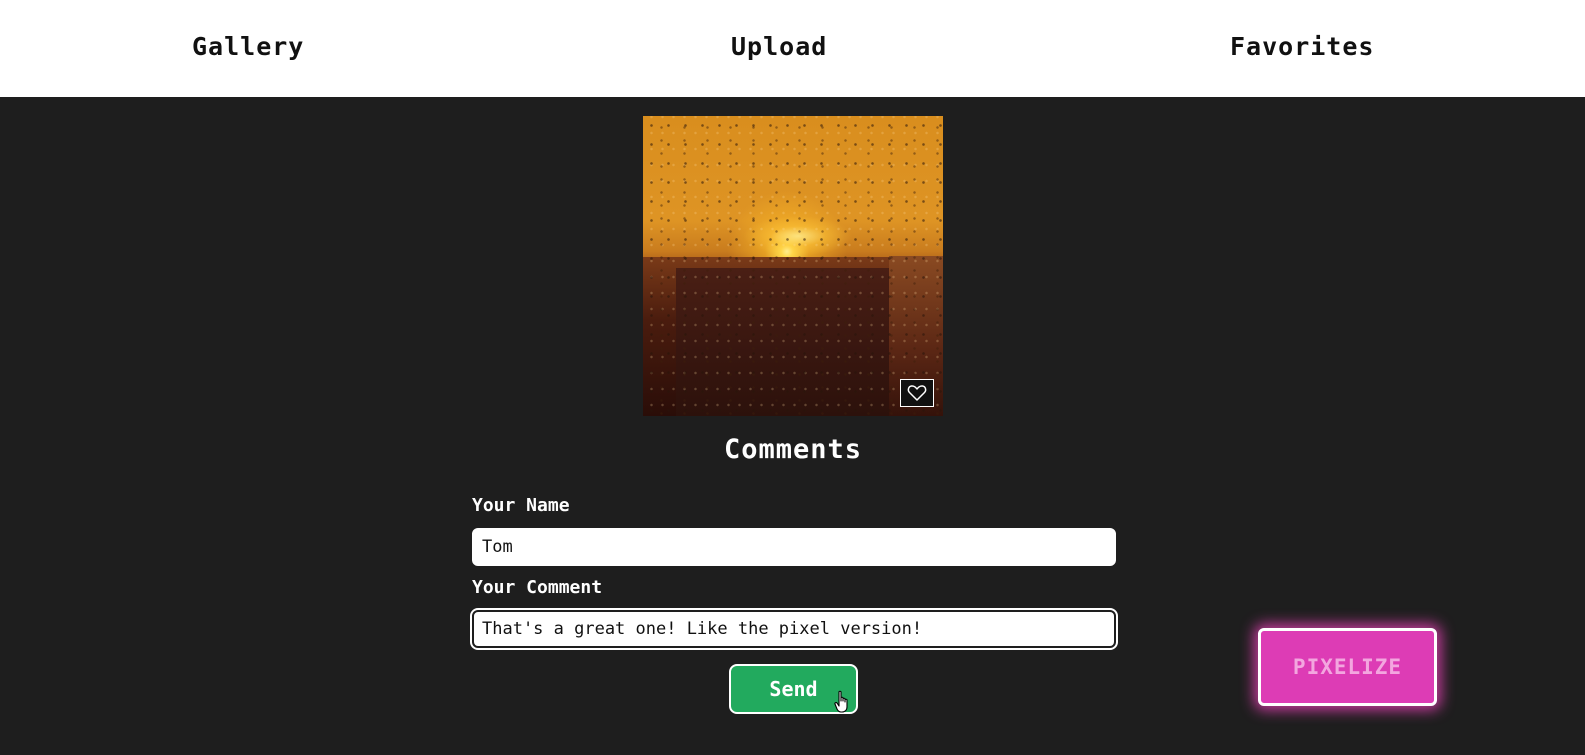 The image size is (1585, 755). What do you see at coordinates (1347, 667) in the screenshot?
I see `pixelize-button: PIXELIZE` at bounding box center [1347, 667].